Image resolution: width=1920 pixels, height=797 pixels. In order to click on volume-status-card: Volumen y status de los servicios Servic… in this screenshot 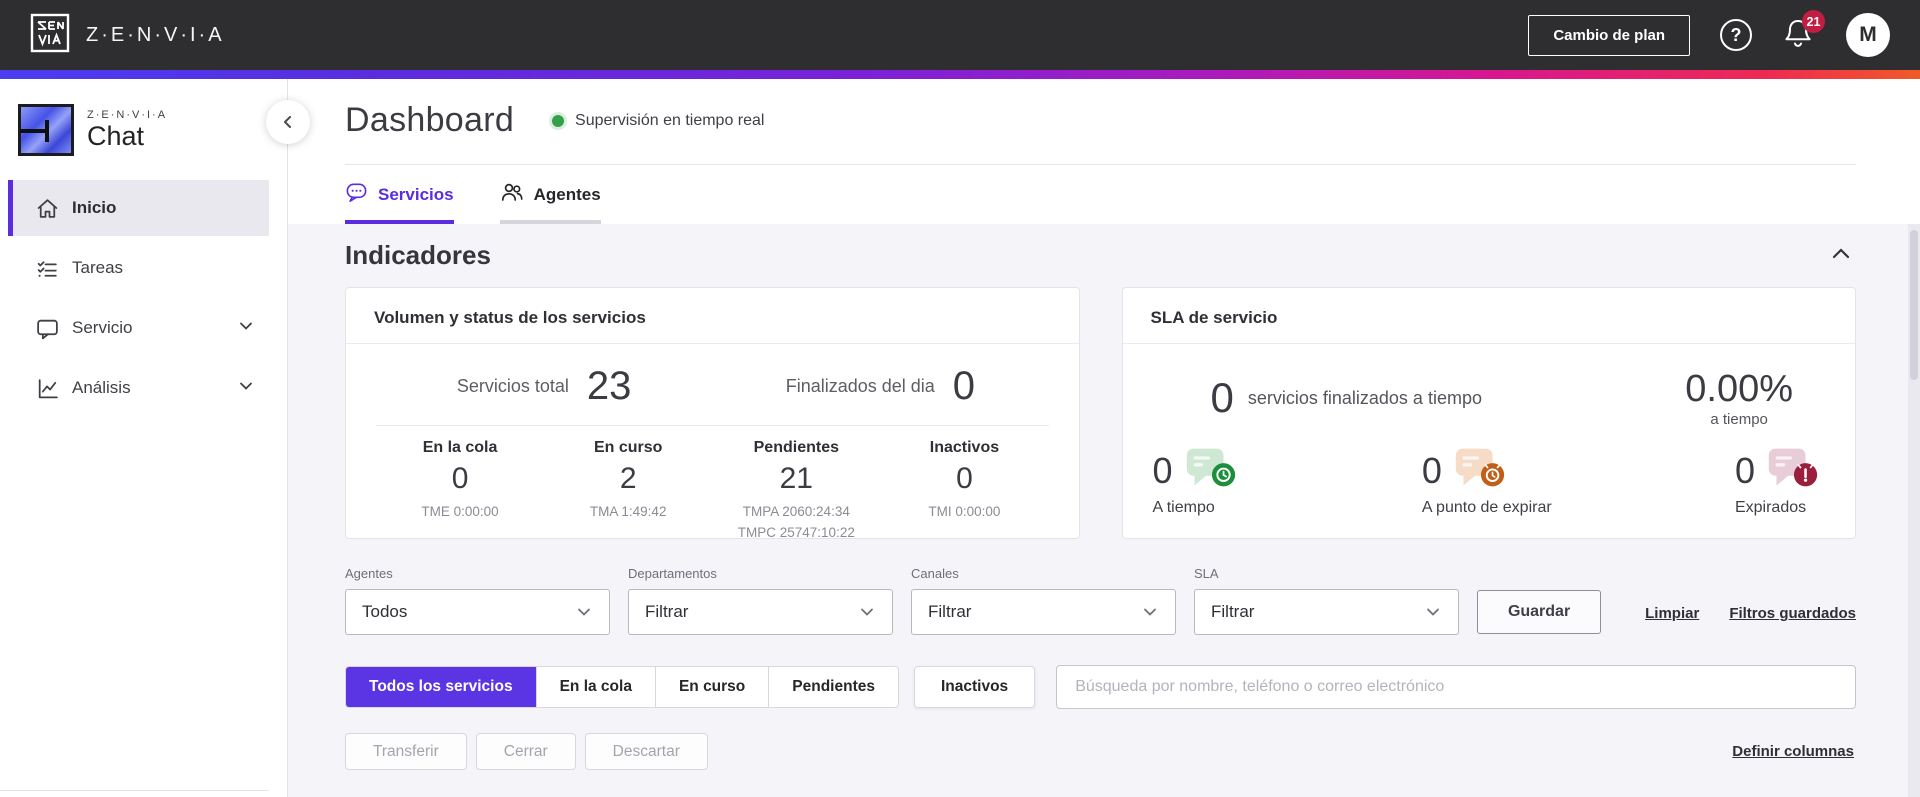, I will do `click(712, 413)`.